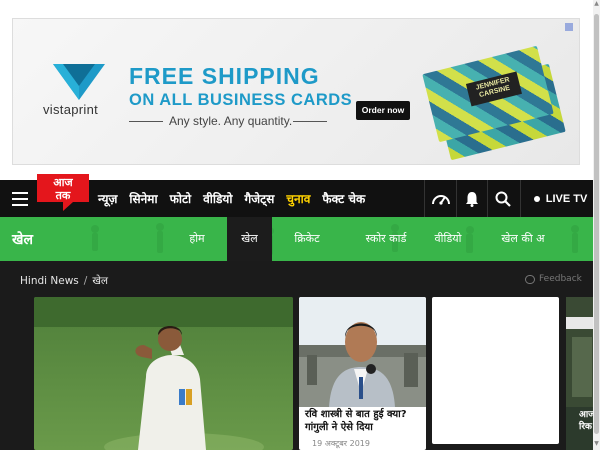 Image resolution: width=600 pixels, height=450 pixels. Describe the element at coordinates (181, 198) in the screenshot. I see `nav-link-photo: फोटो` at that location.